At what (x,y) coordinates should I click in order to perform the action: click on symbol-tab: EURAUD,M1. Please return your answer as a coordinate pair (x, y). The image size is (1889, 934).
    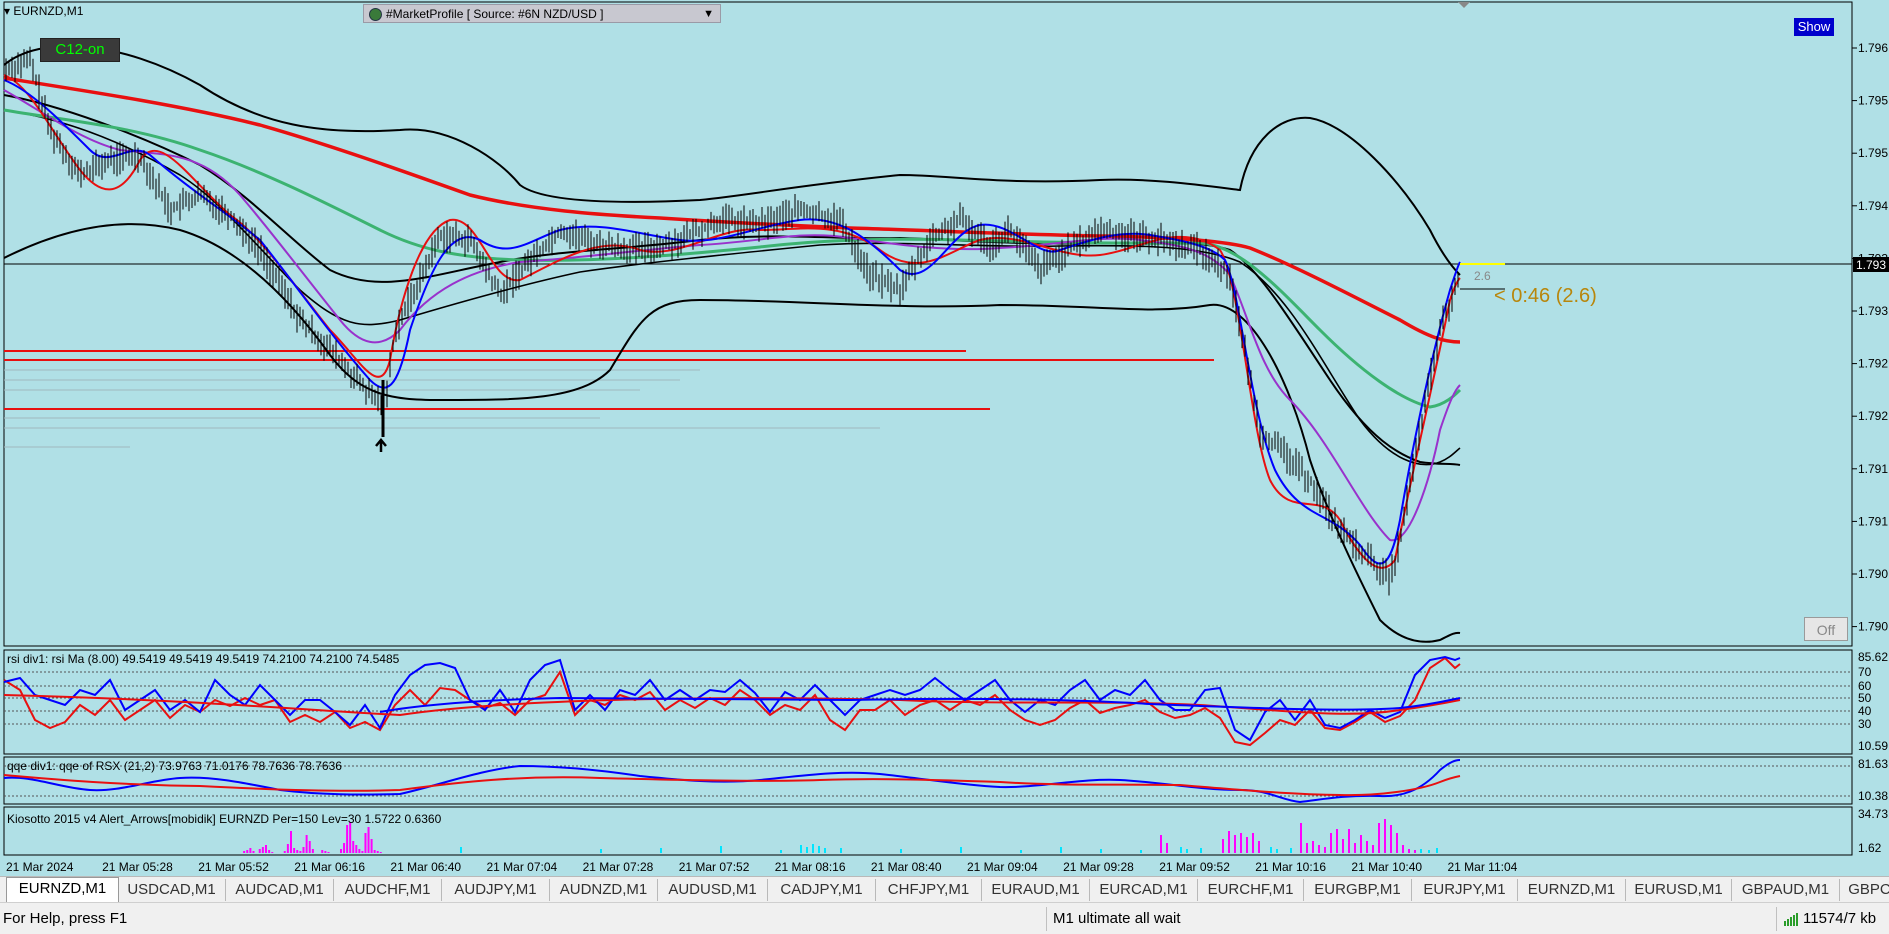
    Looking at the image, I should click on (1036, 890).